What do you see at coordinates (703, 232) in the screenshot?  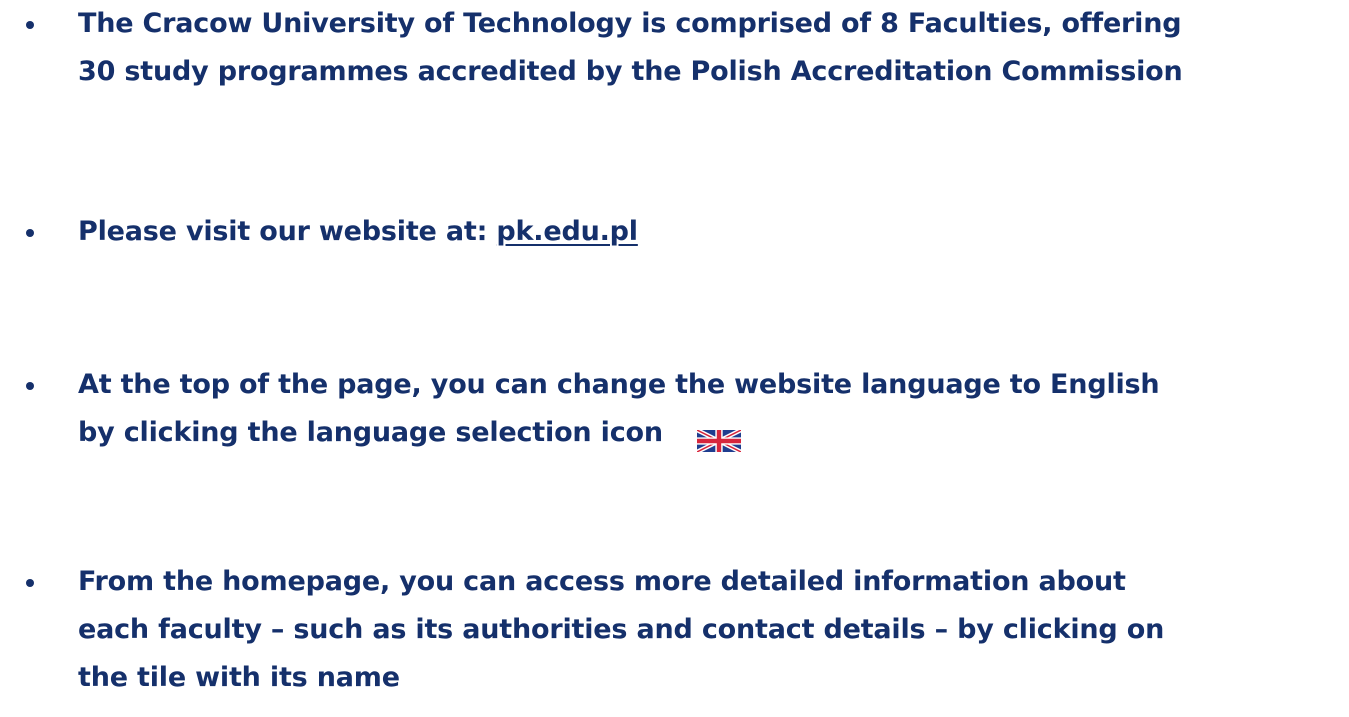 I see `list-item-text: Please visit our website at: pk.edu.pl` at bounding box center [703, 232].